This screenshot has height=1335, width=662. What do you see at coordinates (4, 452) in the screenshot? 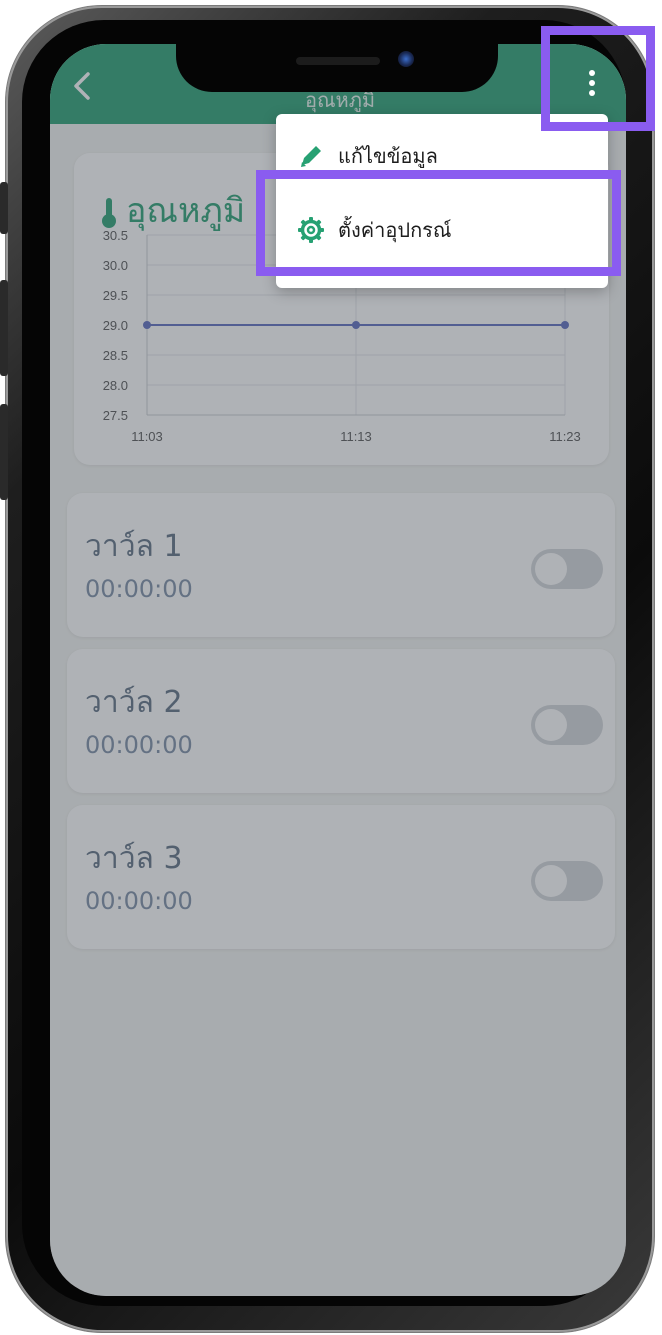
I see `volume-down-button` at bounding box center [4, 452].